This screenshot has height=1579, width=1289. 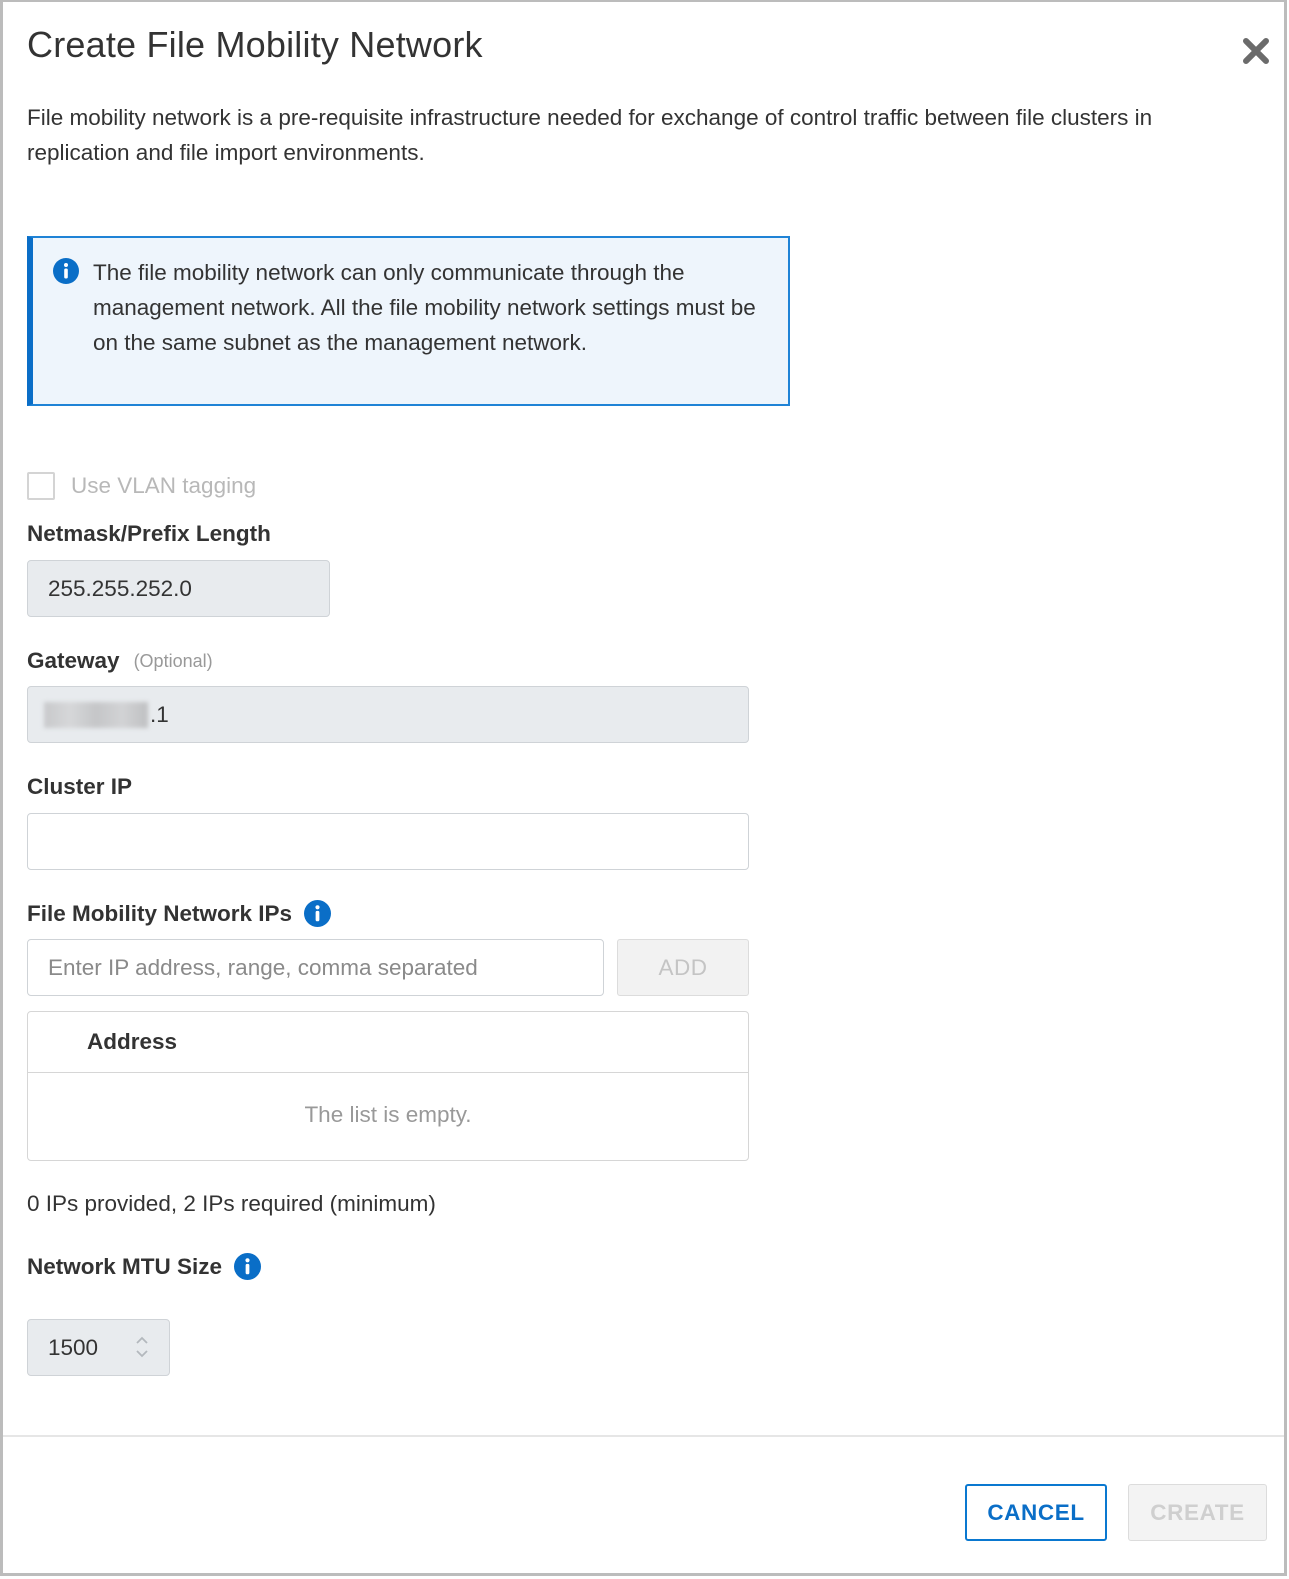 I want to click on cluster-ip-label: Cluster IP, so click(x=79, y=787).